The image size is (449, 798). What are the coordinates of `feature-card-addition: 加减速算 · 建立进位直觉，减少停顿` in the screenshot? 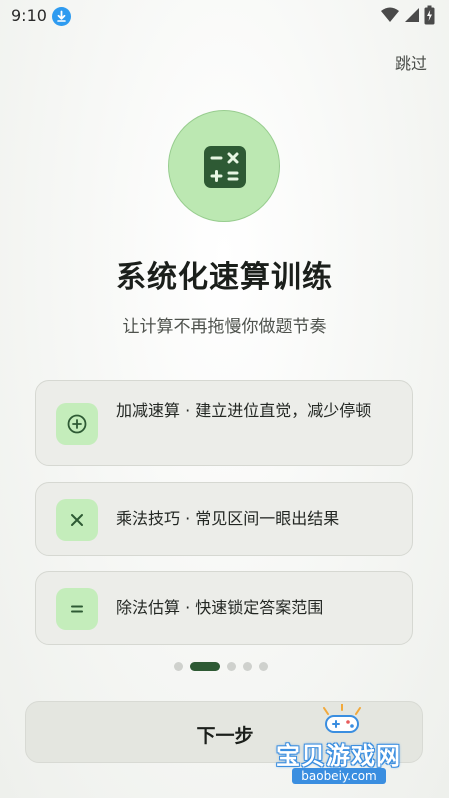 It's located at (224, 423).